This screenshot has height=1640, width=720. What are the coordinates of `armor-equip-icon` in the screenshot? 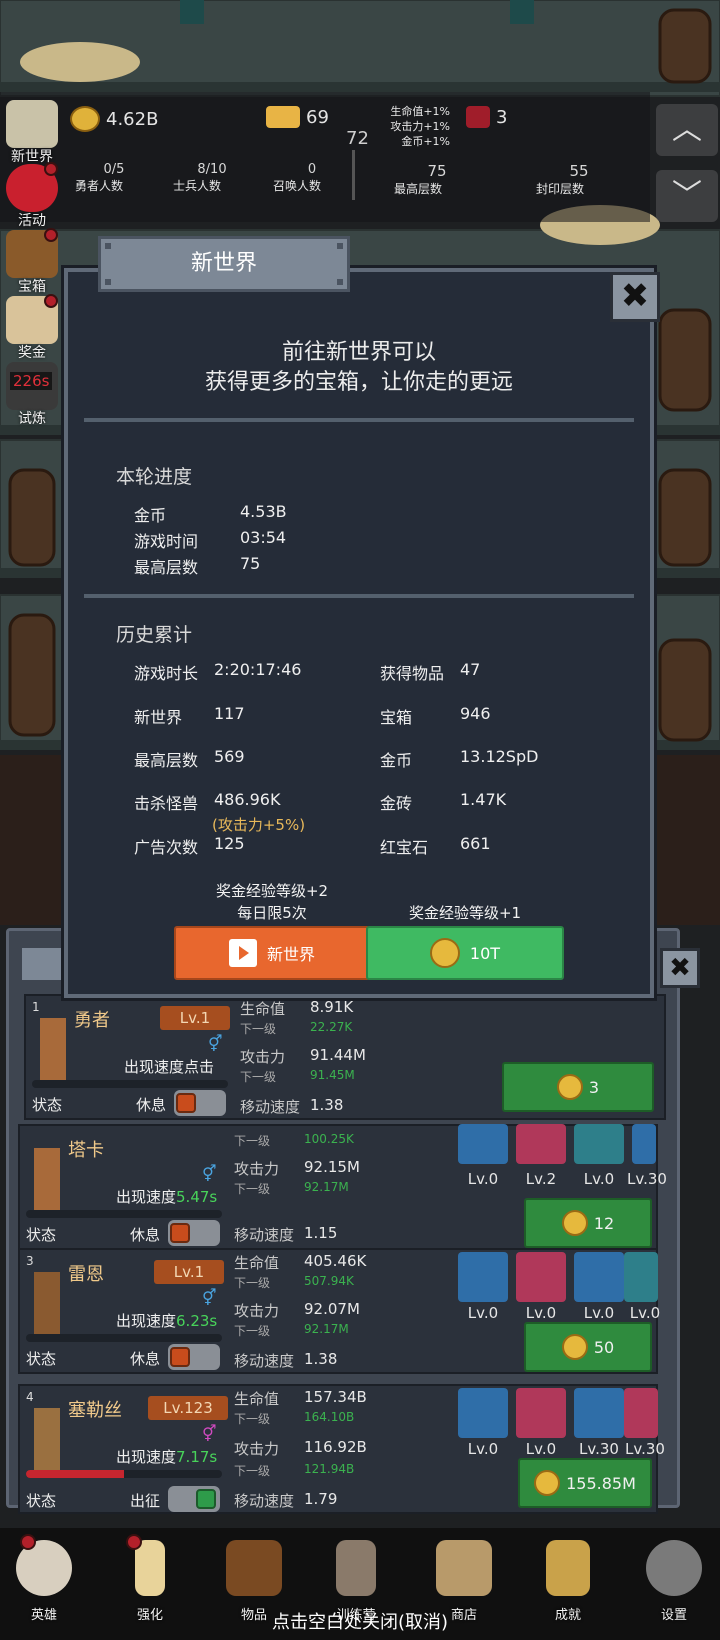 It's located at (541, 1144).